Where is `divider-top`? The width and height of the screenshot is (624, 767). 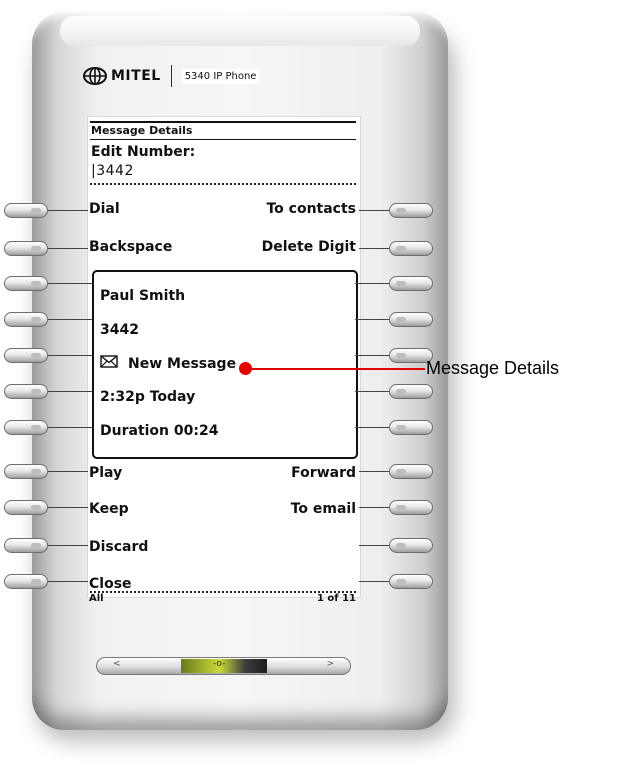 divider-top is located at coordinates (223, 184).